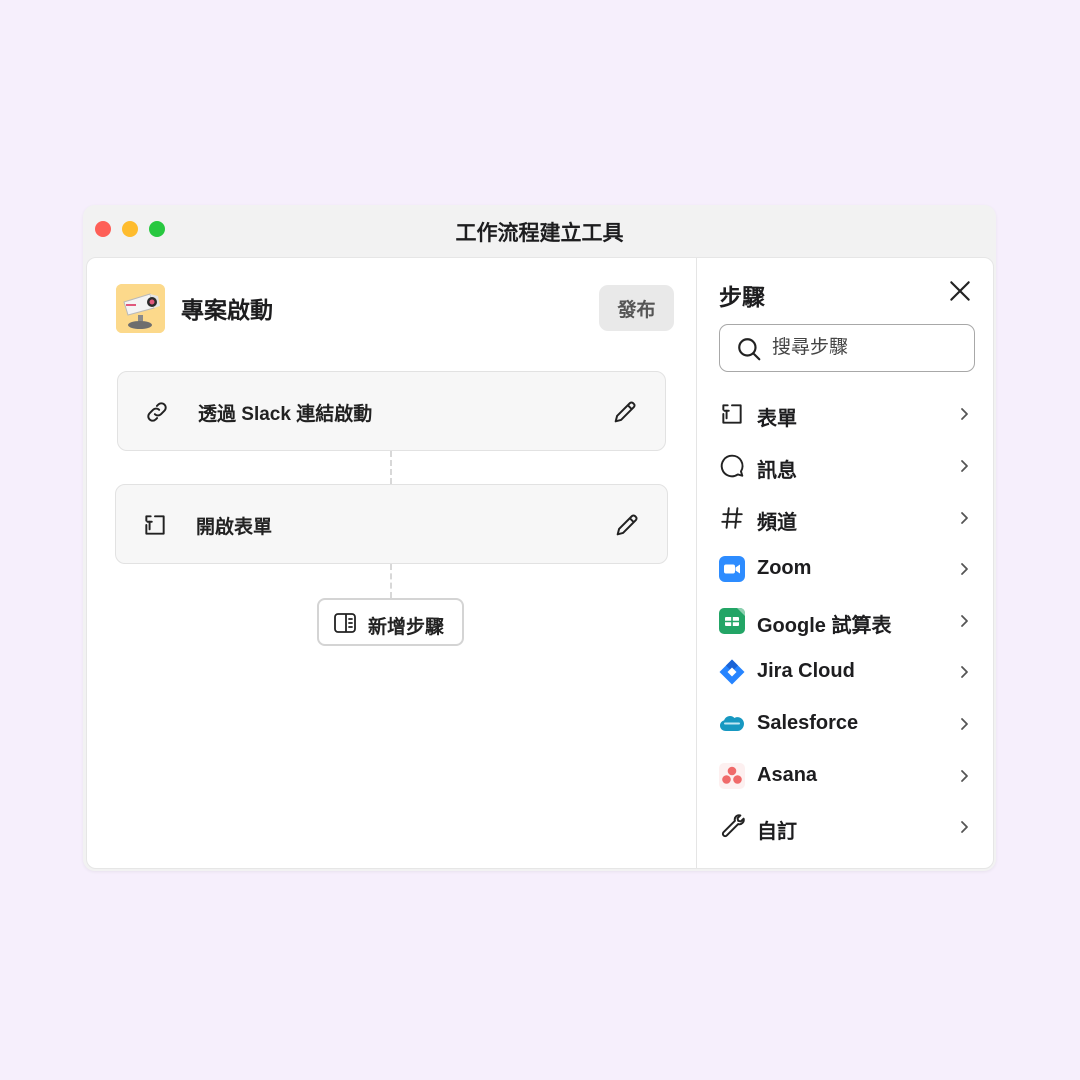  What do you see at coordinates (285, 414) in the screenshot?
I see `workflow-step-label: 透過 Slack 連結啟動` at bounding box center [285, 414].